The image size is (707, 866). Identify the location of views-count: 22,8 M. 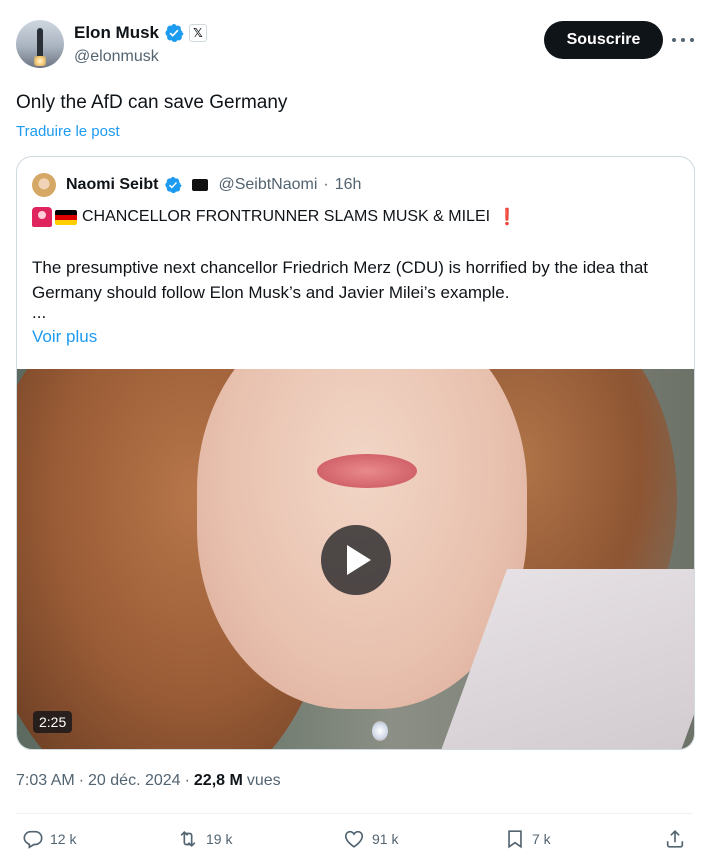
(218, 780).